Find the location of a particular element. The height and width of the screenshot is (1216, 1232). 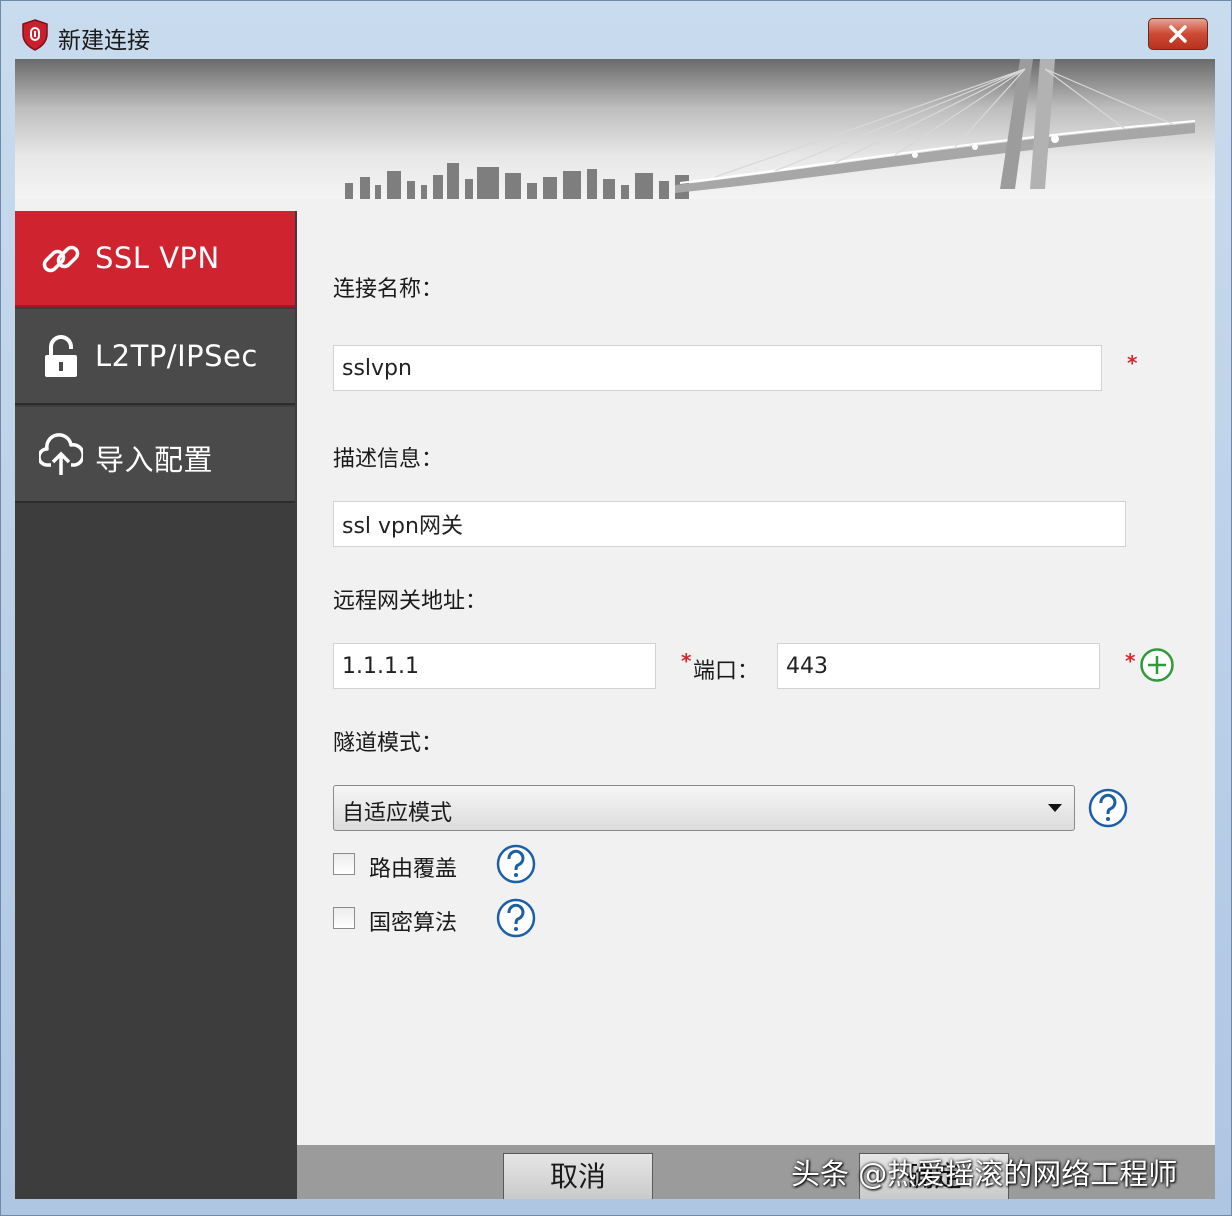

description-label: 描述信息： is located at coordinates (388, 459).